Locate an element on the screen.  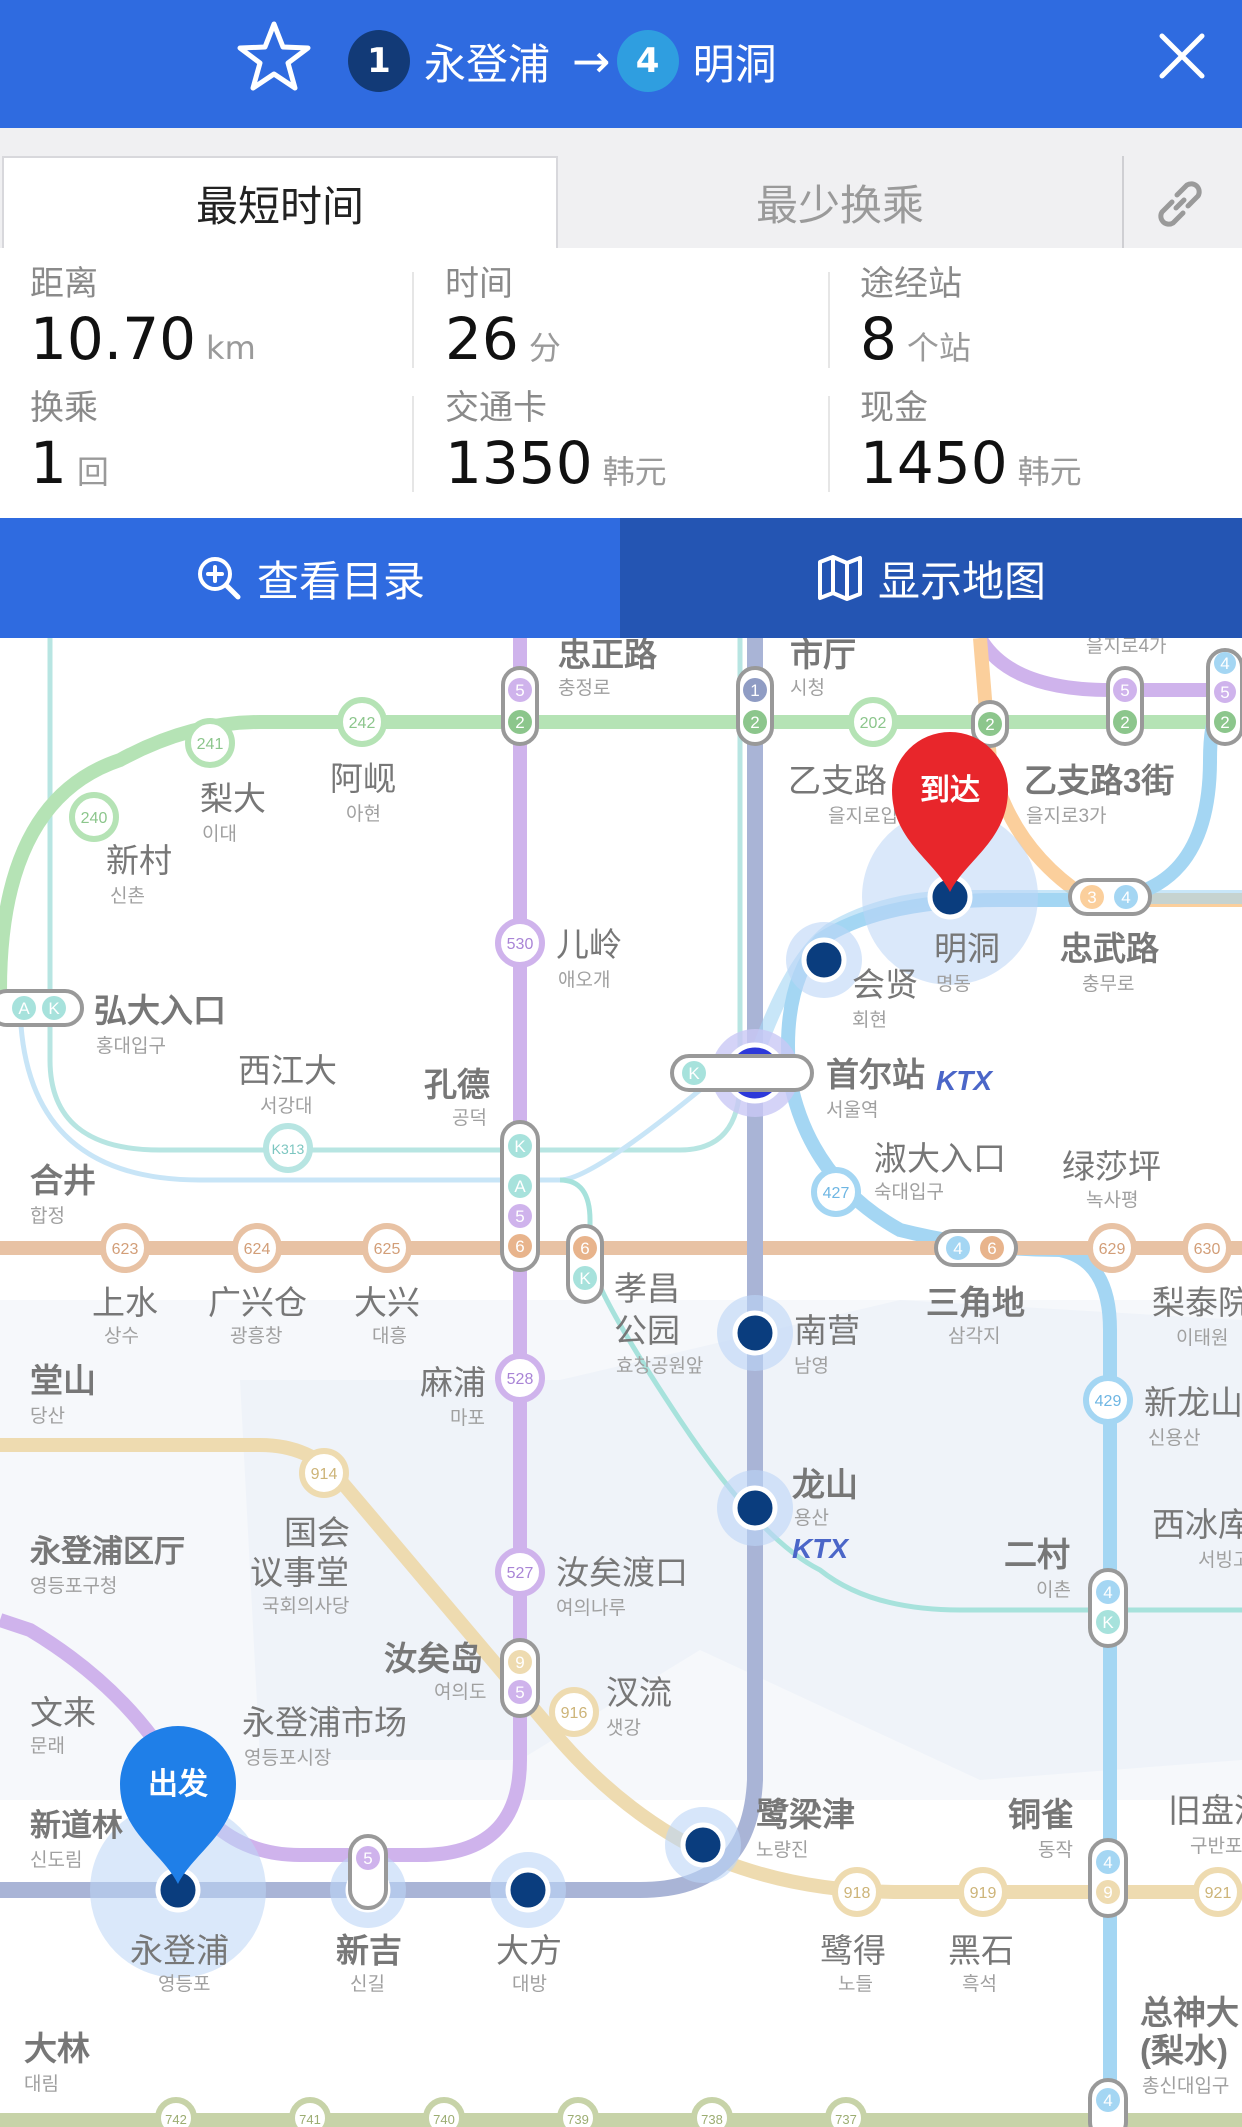
code-marker: 528 is located at coordinates (520, 1378).